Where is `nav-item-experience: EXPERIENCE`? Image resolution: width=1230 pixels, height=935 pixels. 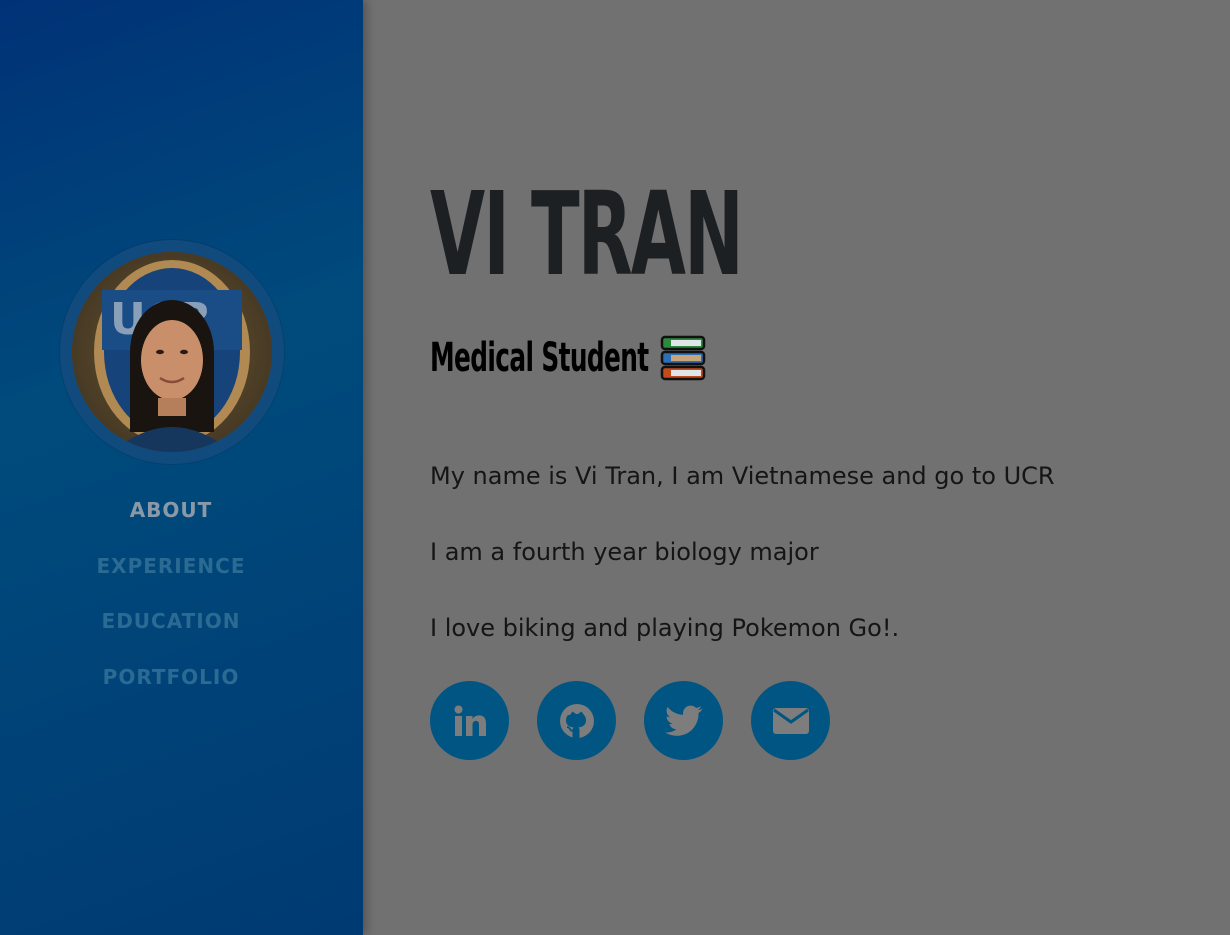 nav-item-experience: EXPERIENCE is located at coordinates (171, 582).